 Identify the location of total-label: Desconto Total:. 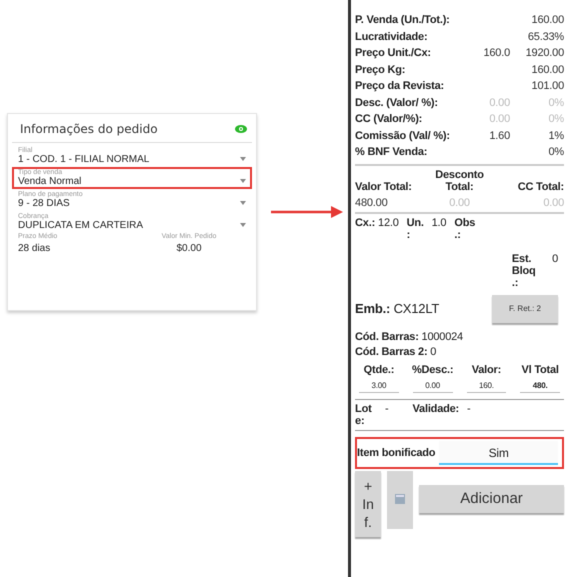
(459, 180).